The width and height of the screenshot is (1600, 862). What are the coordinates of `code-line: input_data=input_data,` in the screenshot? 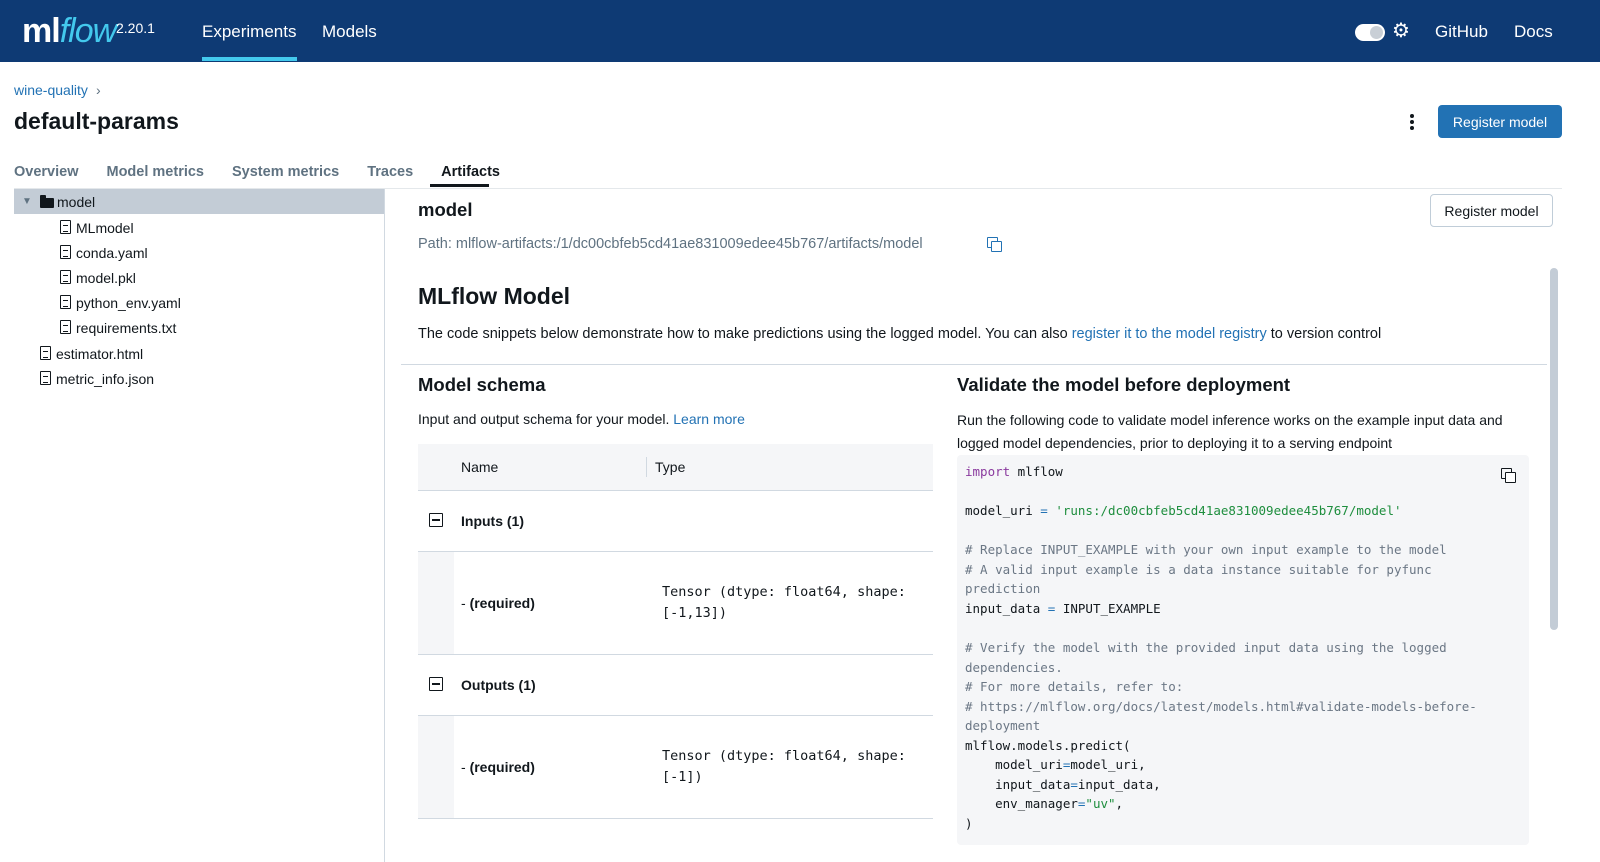 It's located at (1063, 784).